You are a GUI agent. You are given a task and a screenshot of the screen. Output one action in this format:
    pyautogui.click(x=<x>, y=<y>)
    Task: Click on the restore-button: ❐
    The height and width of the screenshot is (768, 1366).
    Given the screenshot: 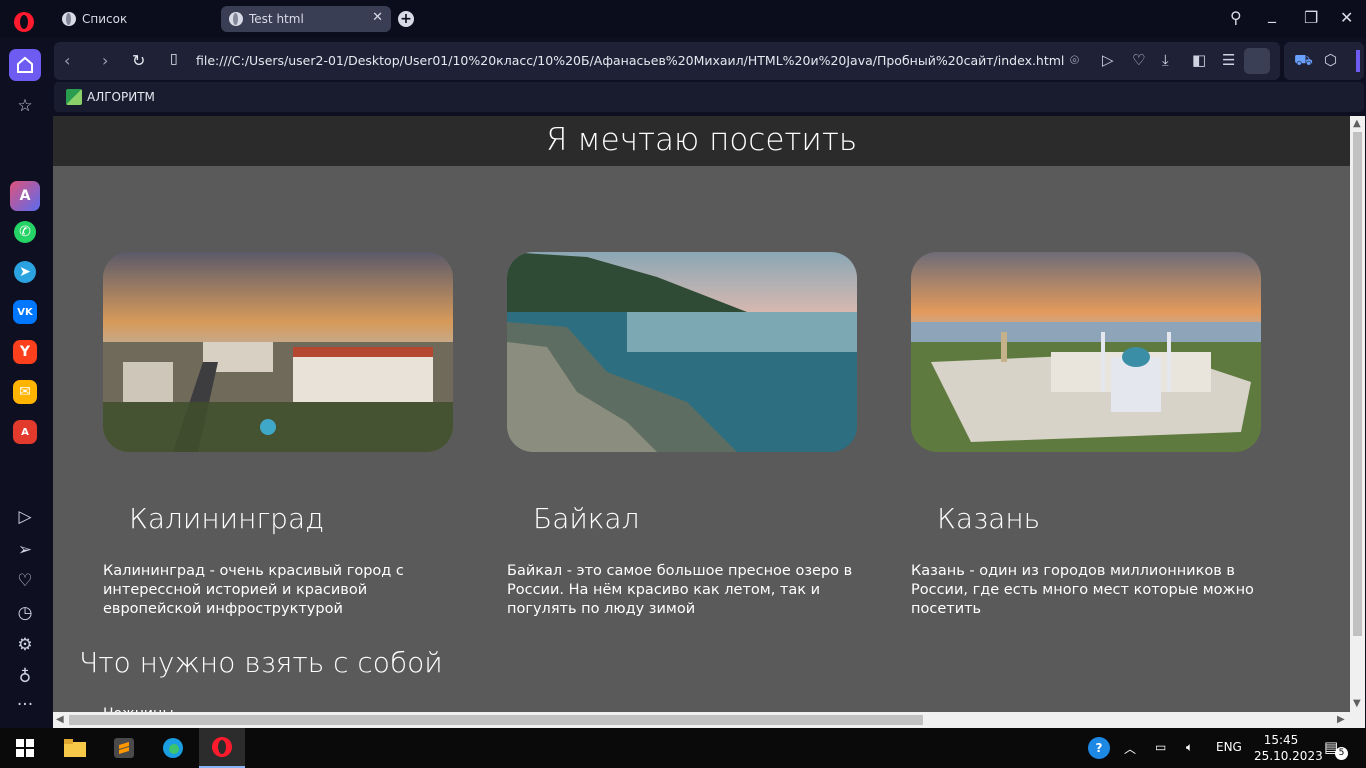 What is the action you would take?
    pyautogui.click(x=1311, y=17)
    